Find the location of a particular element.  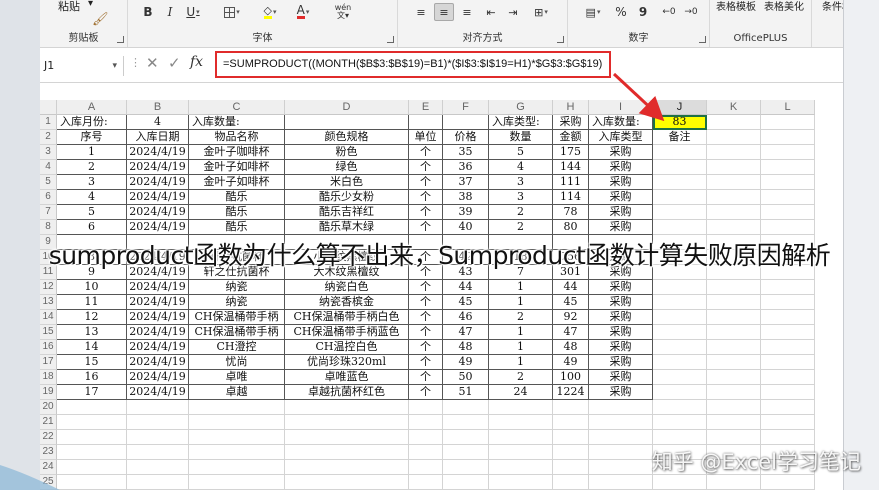

table-template-button: 表格模板 is located at coordinates (736, 6).